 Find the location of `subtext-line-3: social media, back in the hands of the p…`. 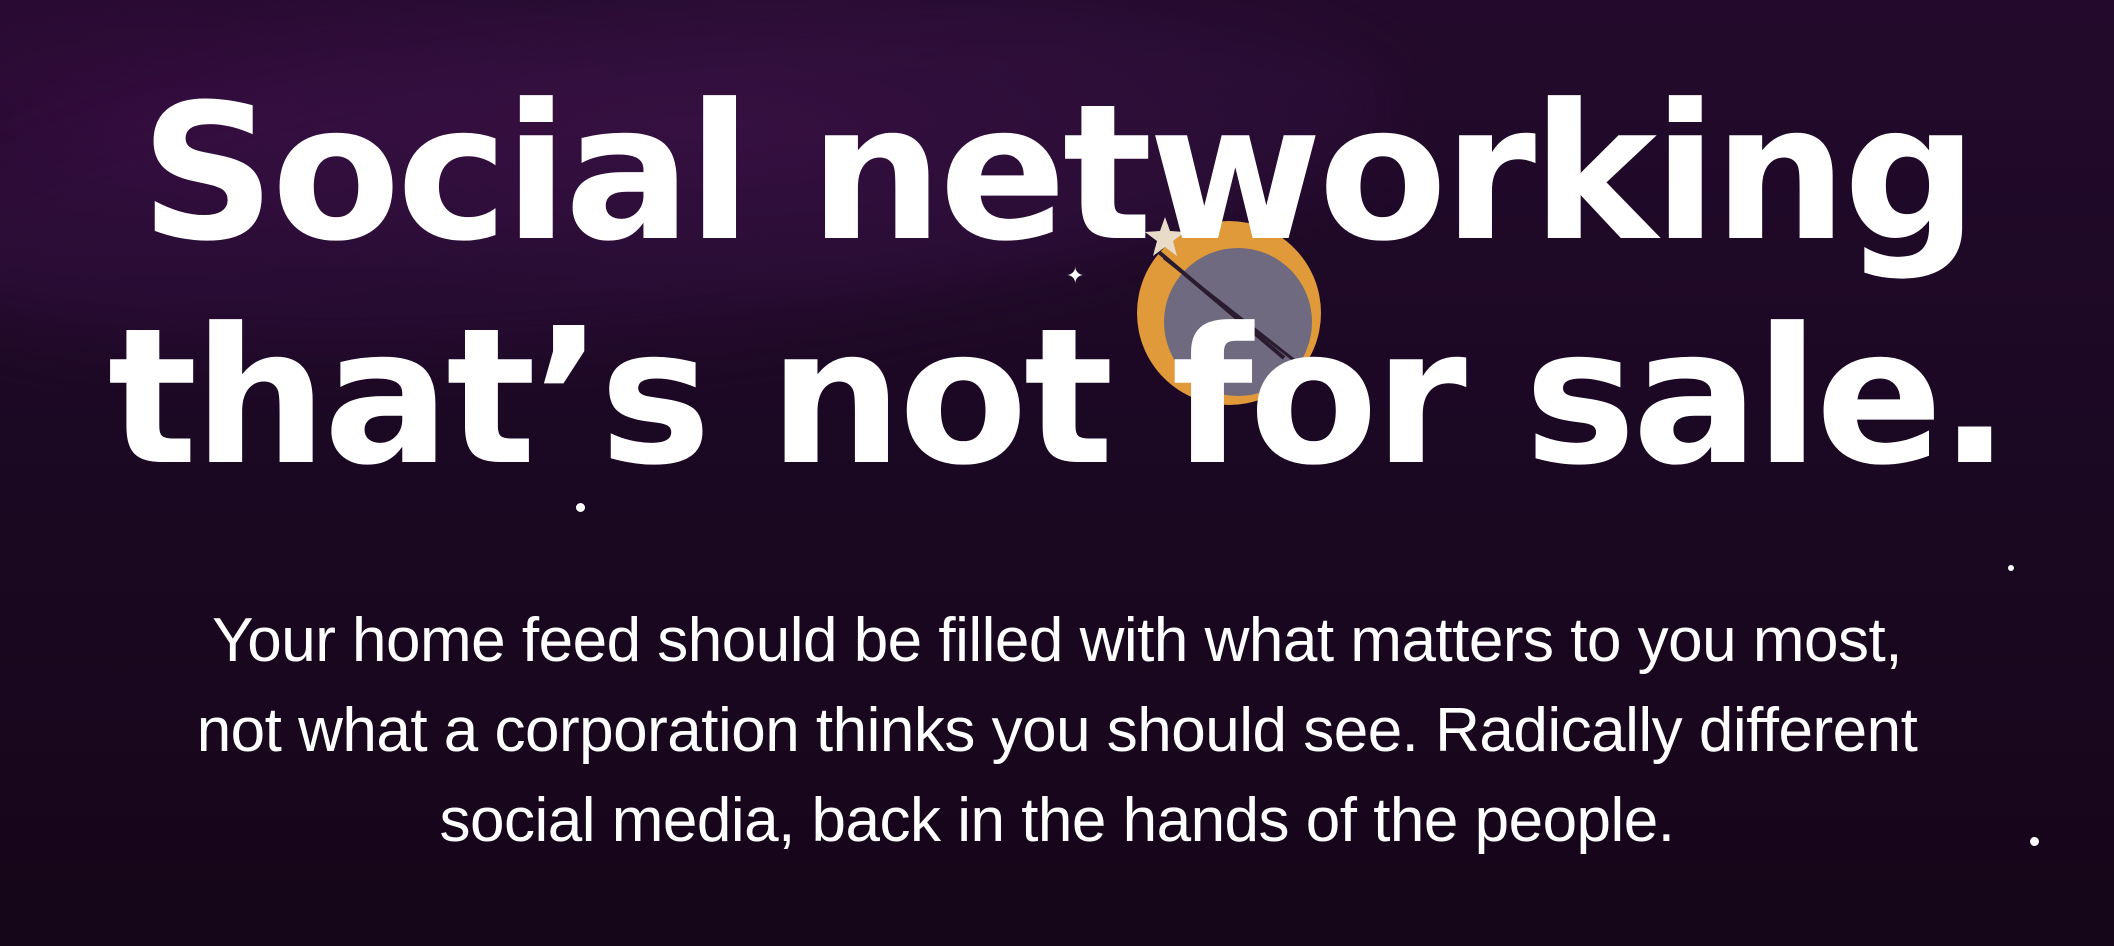

subtext-line-3: social media, back in the hands of the p… is located at coordinates (1057, 820).